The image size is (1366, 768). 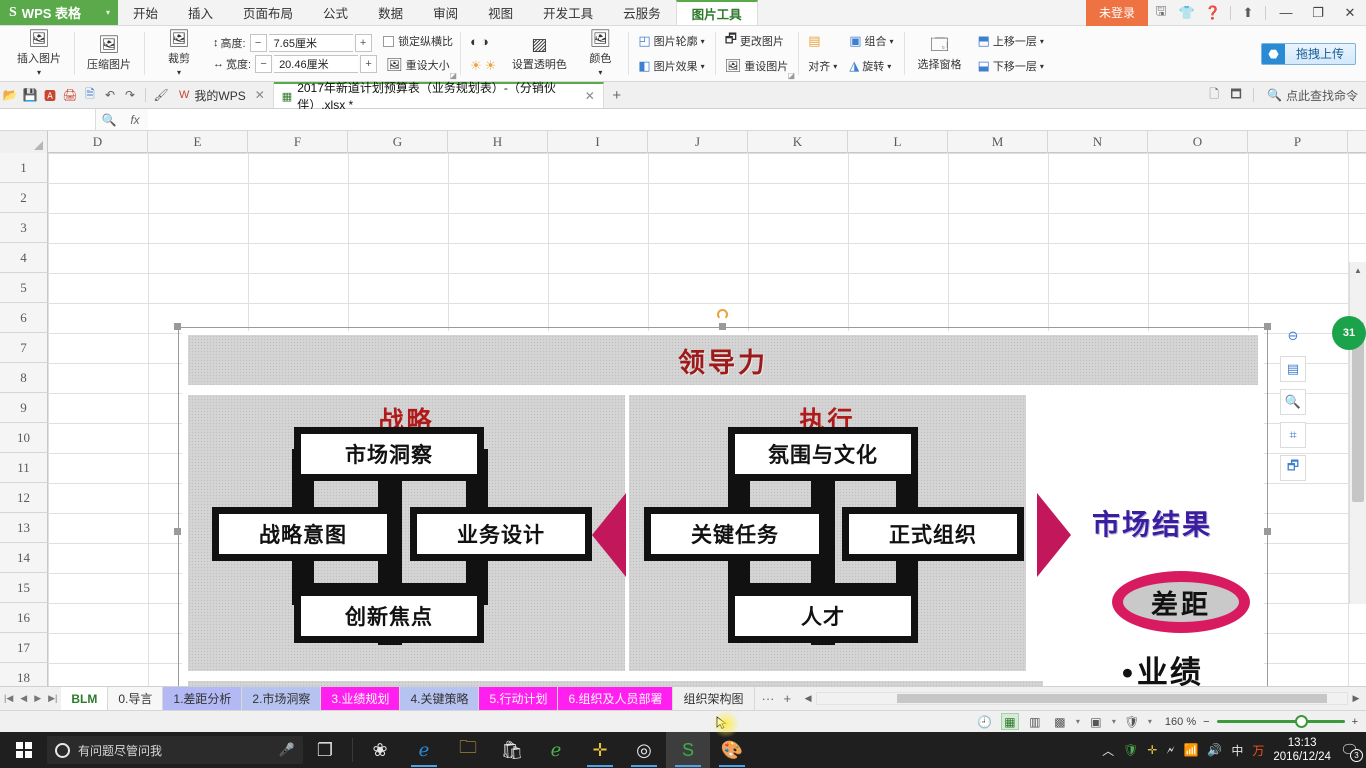 What do you see at coordinates (491, 66) in the screenshot?
I see `brightness-decrease-icon: ☀` at bounding box center [491, 66].